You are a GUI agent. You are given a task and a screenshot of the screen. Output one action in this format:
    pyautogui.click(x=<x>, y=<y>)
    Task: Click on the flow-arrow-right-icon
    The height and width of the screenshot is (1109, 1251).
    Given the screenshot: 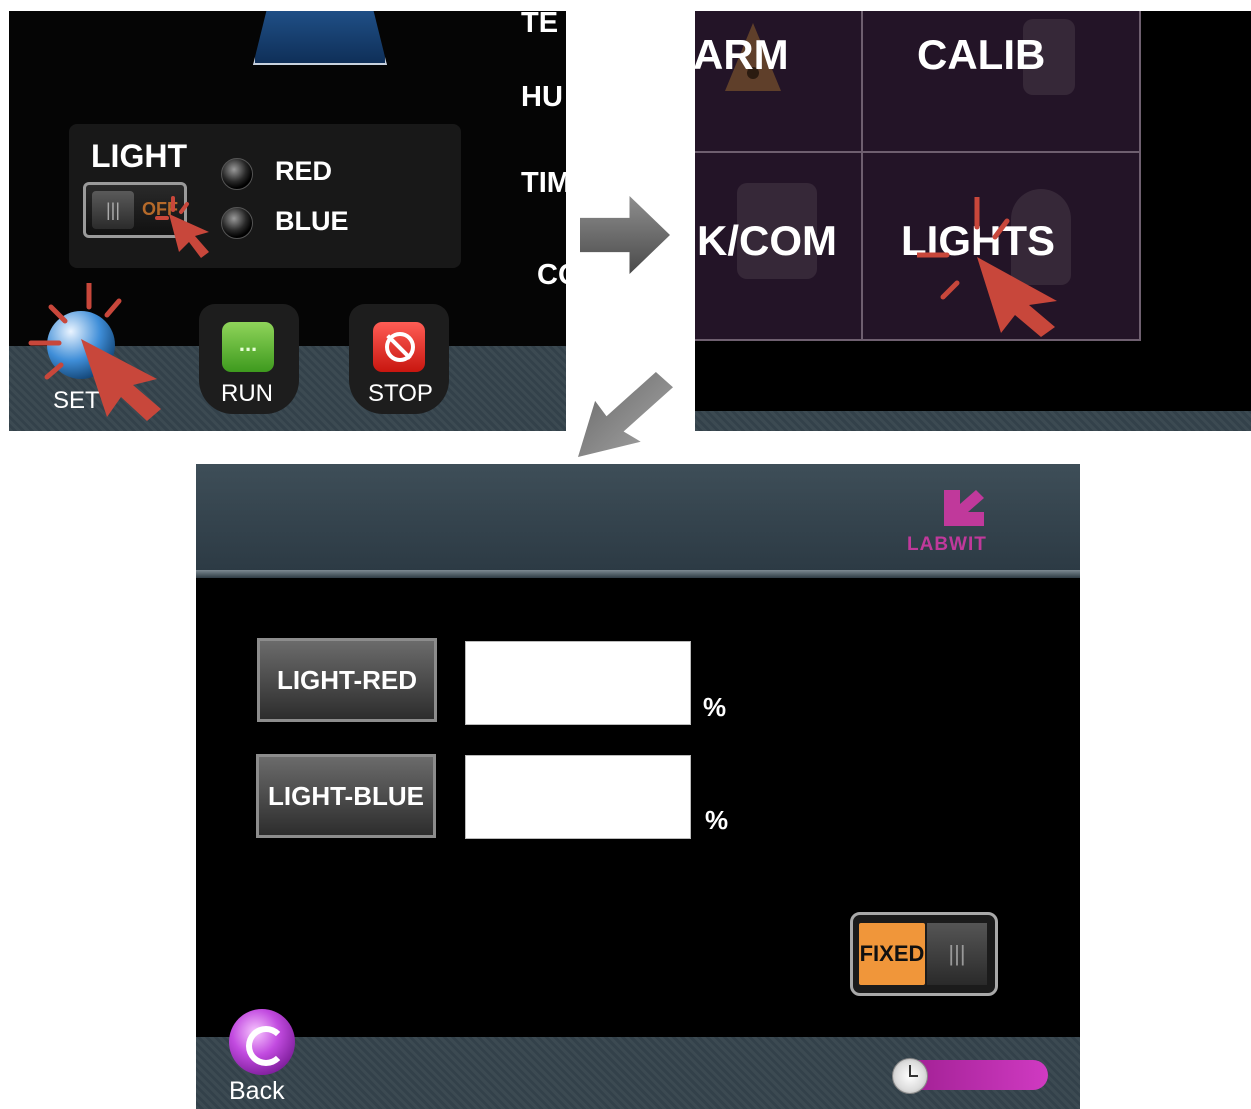 What is the action you would take?
    pyautogui.click(x=625, y=235)
    